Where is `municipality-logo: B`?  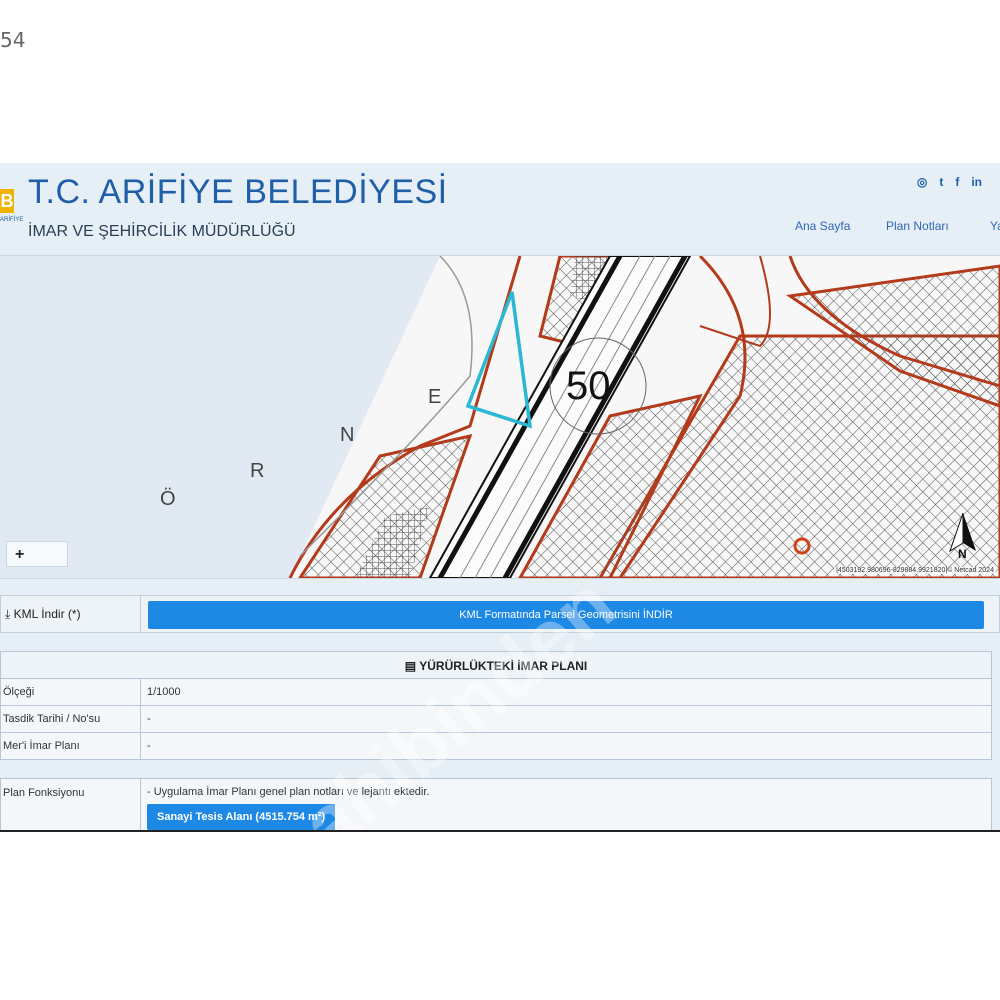 municipality-logo: B is located at coordinates (7, 201).